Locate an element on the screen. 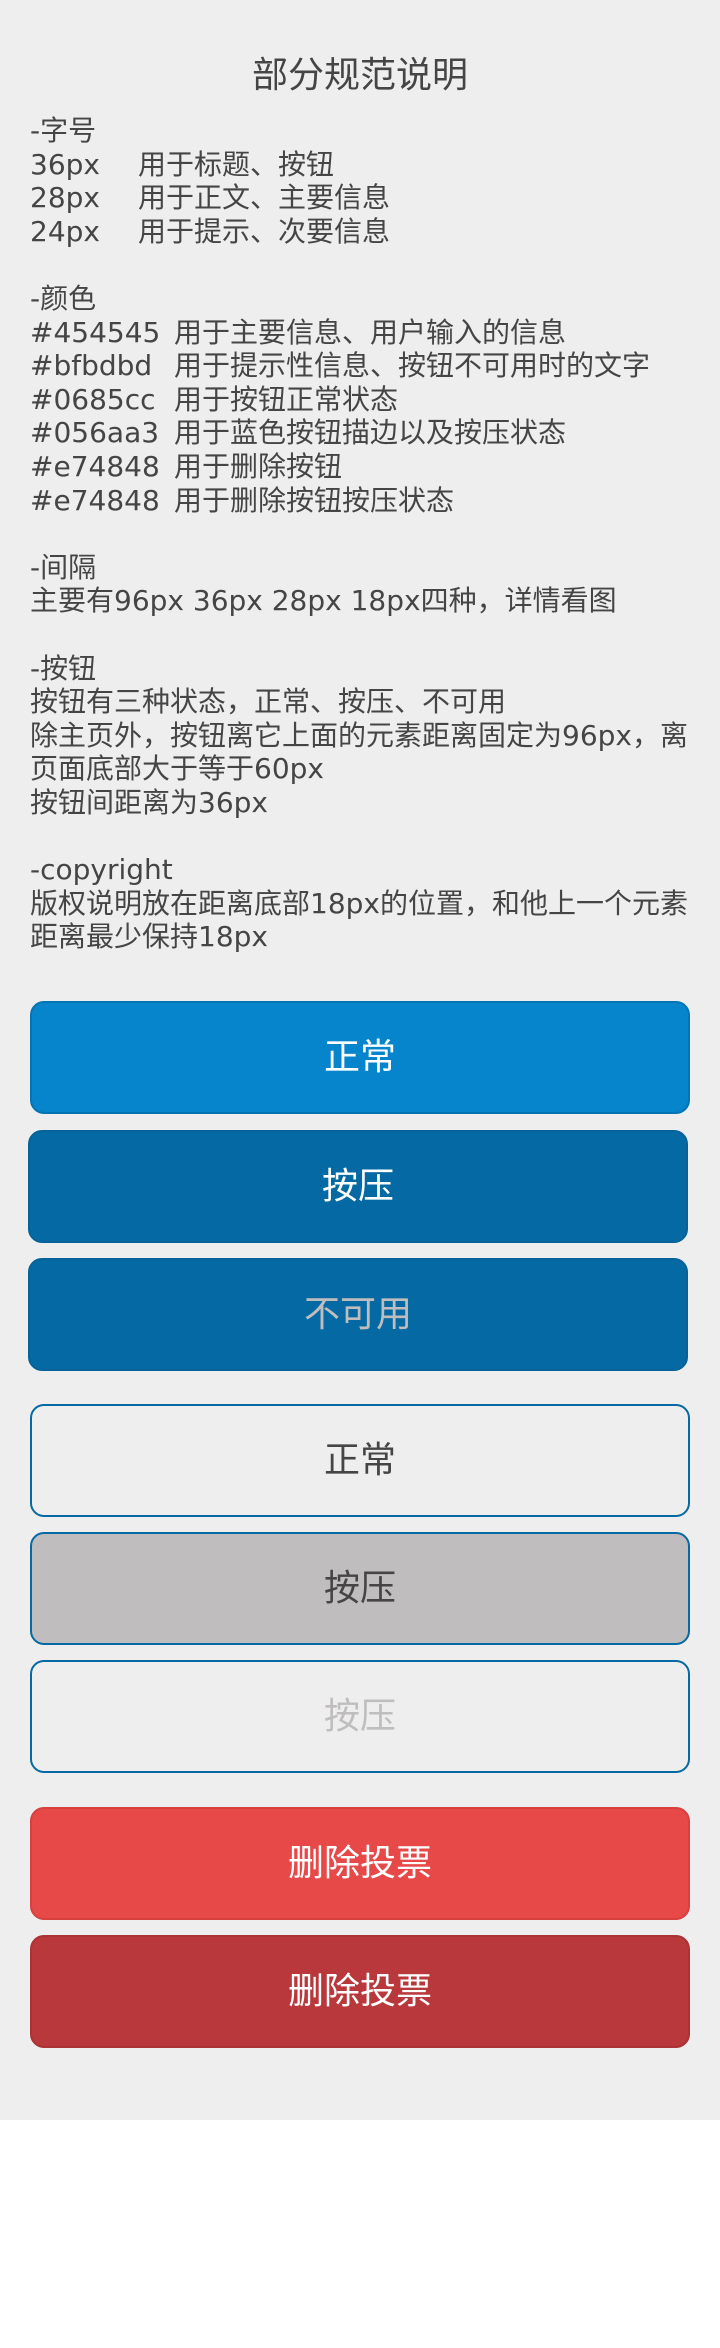 Image resolution: width=720 pixels, height=2348 pixels. font-size-value: 28px is located at coordinates (65, 198).